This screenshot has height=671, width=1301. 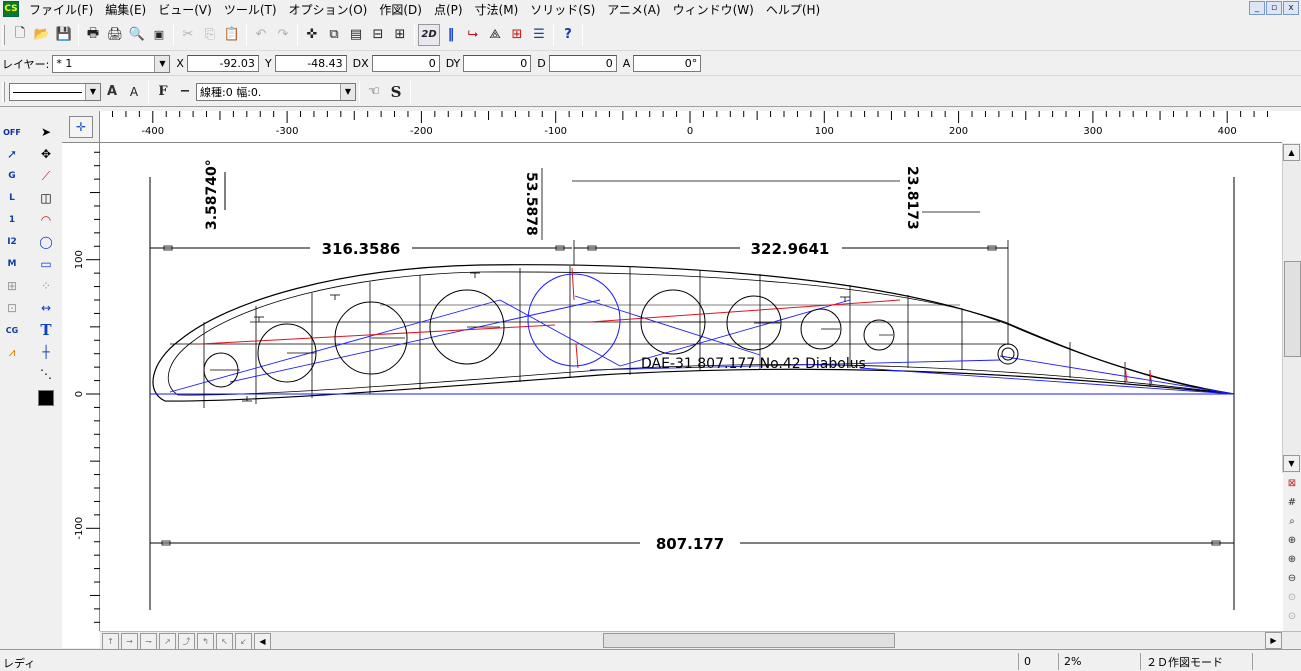 What do you see at coordinates (400, 9) in the screenshot?
I see `menu-draw: 作図(D)` at bounding box center [400, 9].